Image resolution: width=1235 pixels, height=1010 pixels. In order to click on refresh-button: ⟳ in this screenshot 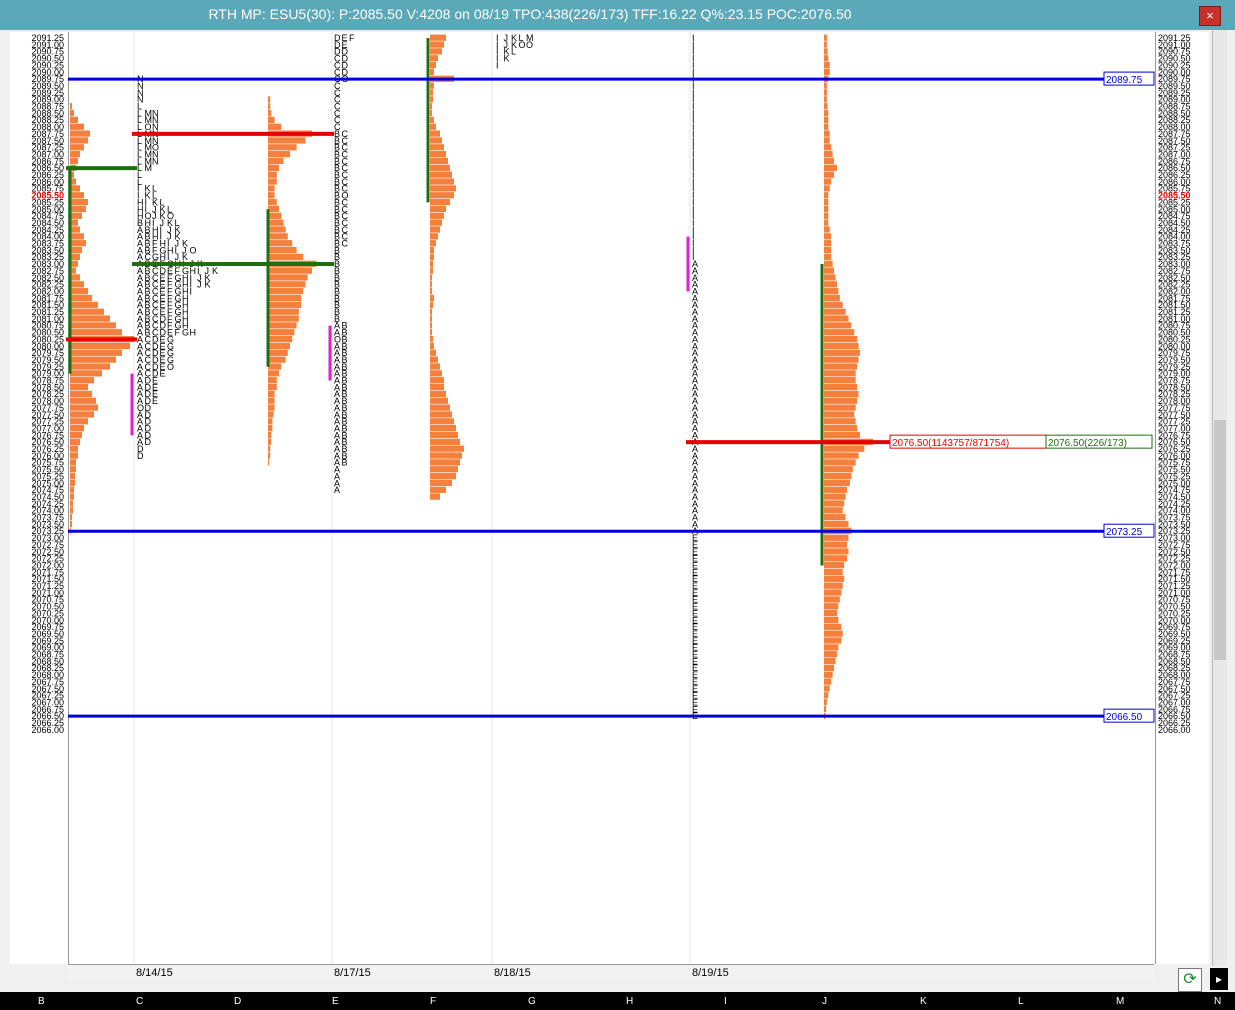, I will do `click(1190, 980)`.